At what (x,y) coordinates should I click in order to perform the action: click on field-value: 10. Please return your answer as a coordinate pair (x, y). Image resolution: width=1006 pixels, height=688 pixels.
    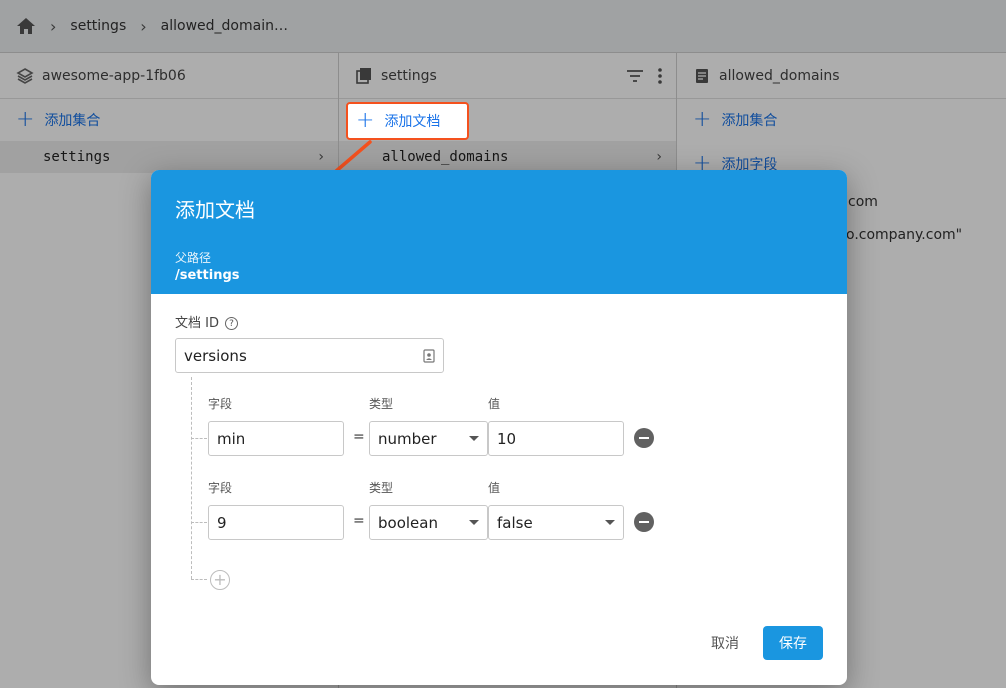
    Looking at the image, I should click on (507, 438).